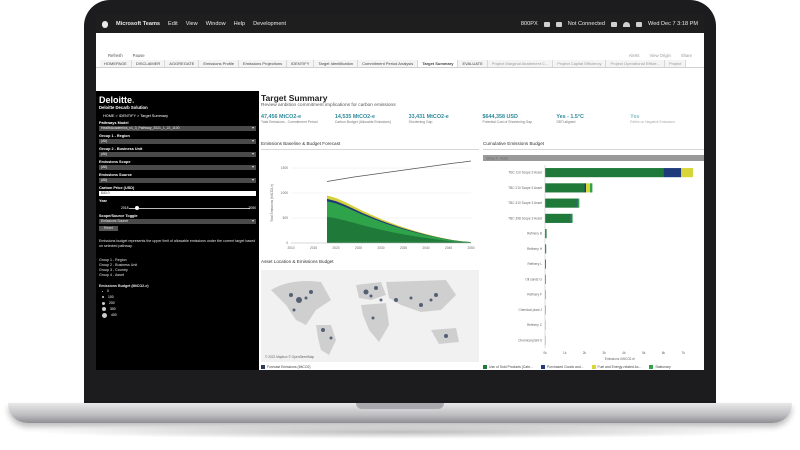 The width and height of the screenshot is (800, 450). I want to click on tab-commitment-period-analysis: Commitment Period Analysis, so click(388, 63).